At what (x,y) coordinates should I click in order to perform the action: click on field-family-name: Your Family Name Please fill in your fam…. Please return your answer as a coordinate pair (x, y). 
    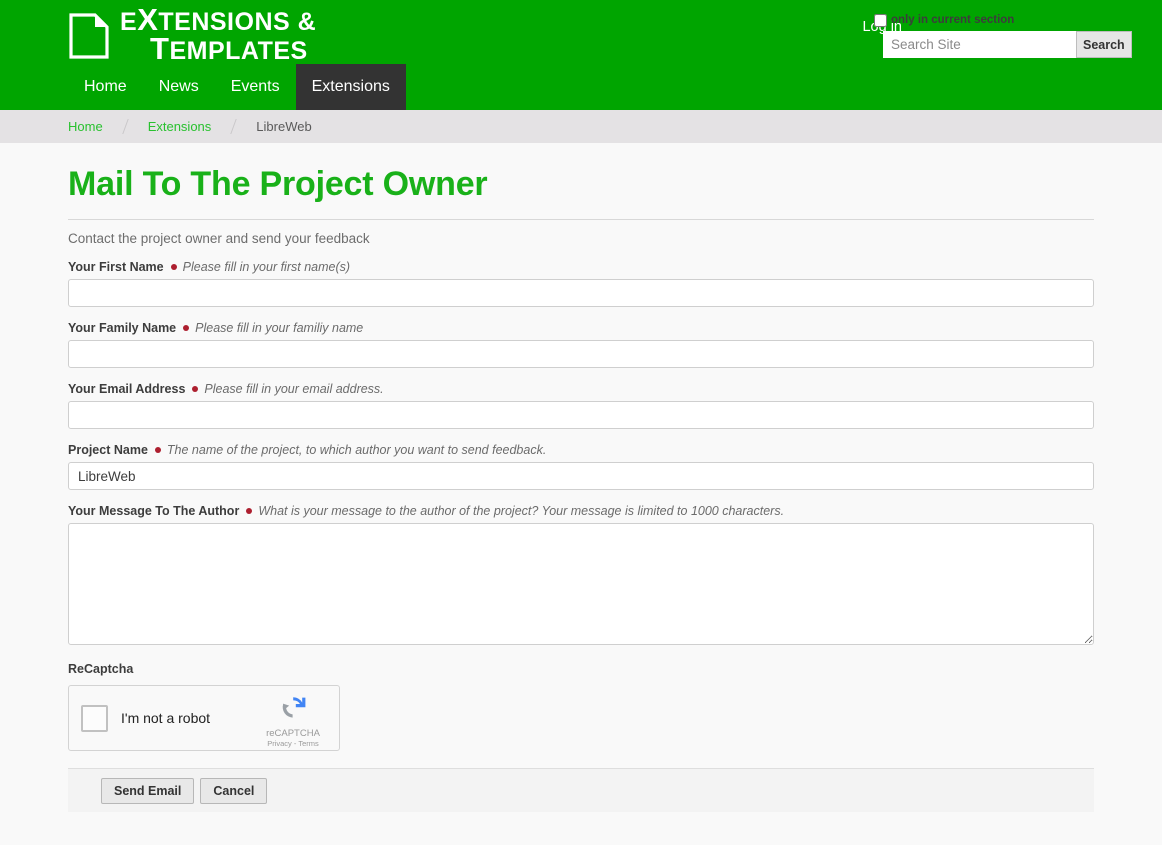
    Looking at the image, I should click on (581, 344).